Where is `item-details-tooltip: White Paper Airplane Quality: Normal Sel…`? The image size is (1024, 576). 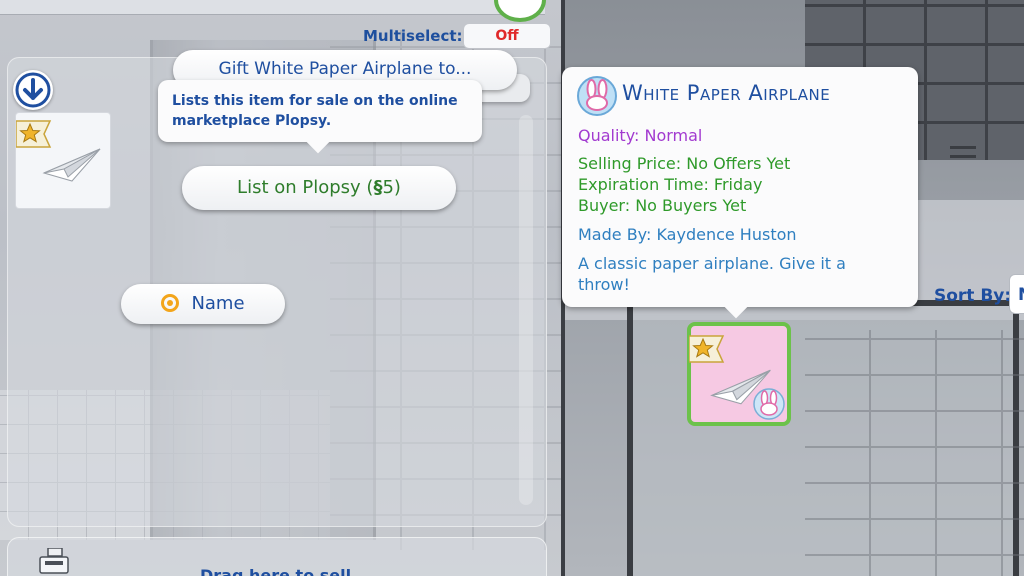 item-details-tooltip: White Paper Airplane Quality: Normal Sel… is located at coordinates (740, 187).